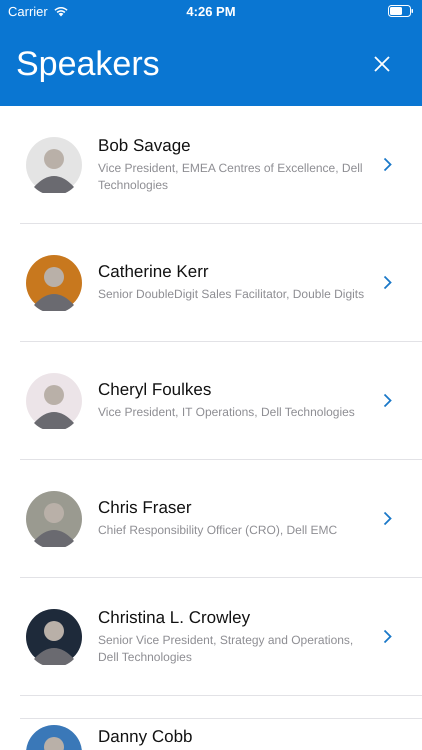 The width and height of the screenshot is (422, 750). Describe the element at coordinates (146, 737) in the screenshot. I see `speaker-name: Danny Cobb` at that location.